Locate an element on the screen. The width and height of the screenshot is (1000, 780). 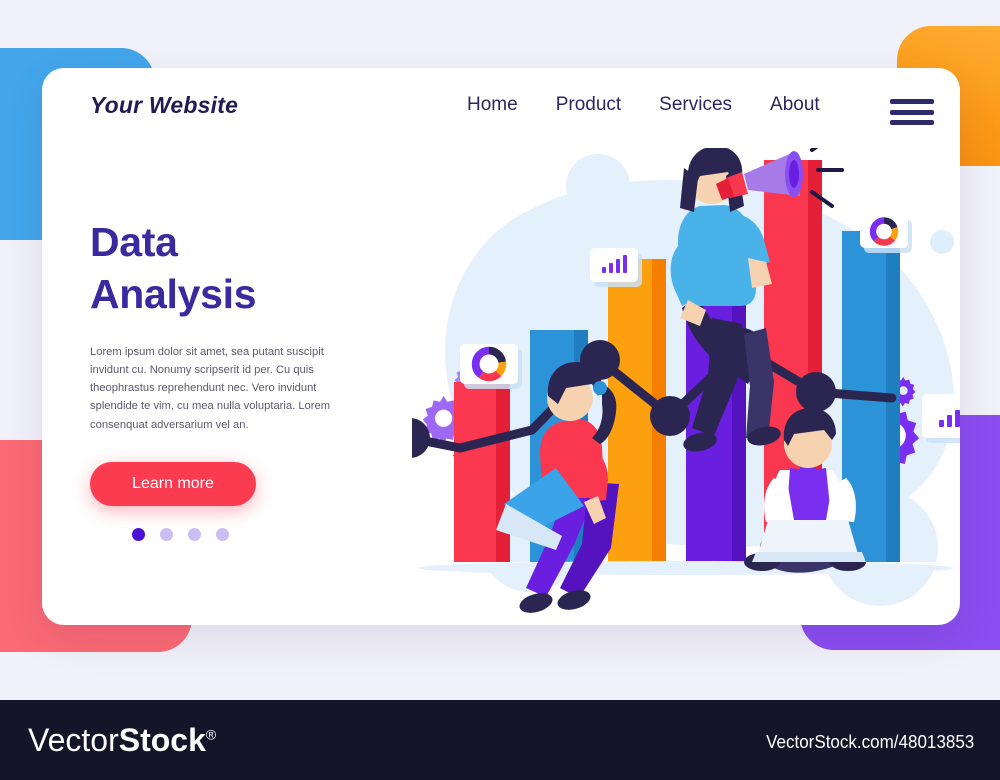
nav-item-product: Product is located at coordinates (588, 105).